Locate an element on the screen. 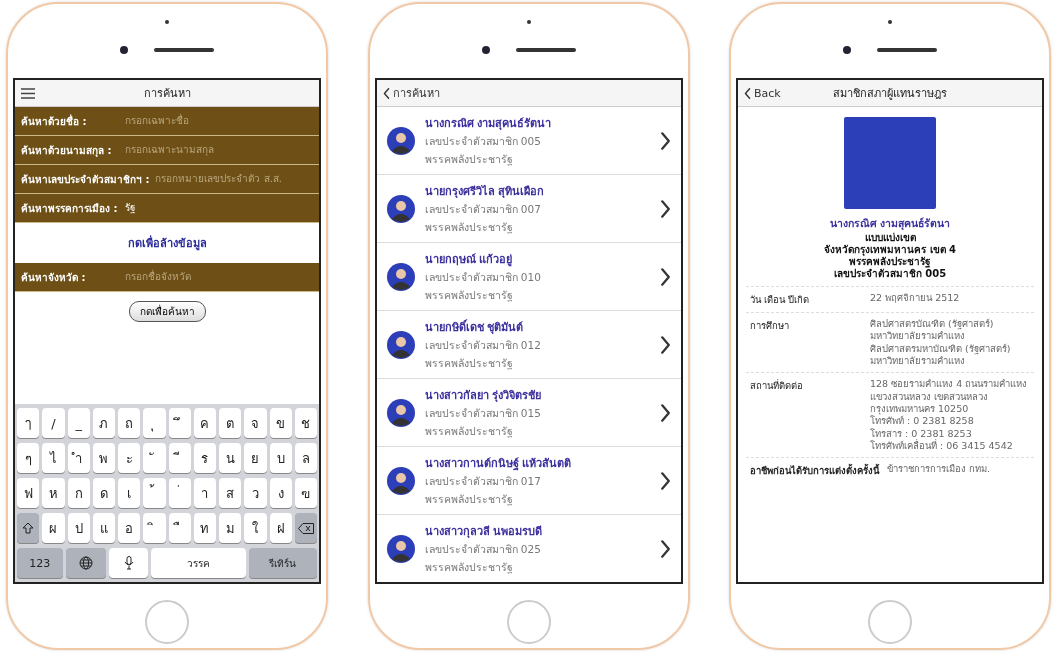 The width and height of the screenshot is (1057, 656). search-field: ค้นหาด้วยชื่อ : กรอกเฉพาะชื่อ is located at coordinates (167, 121).